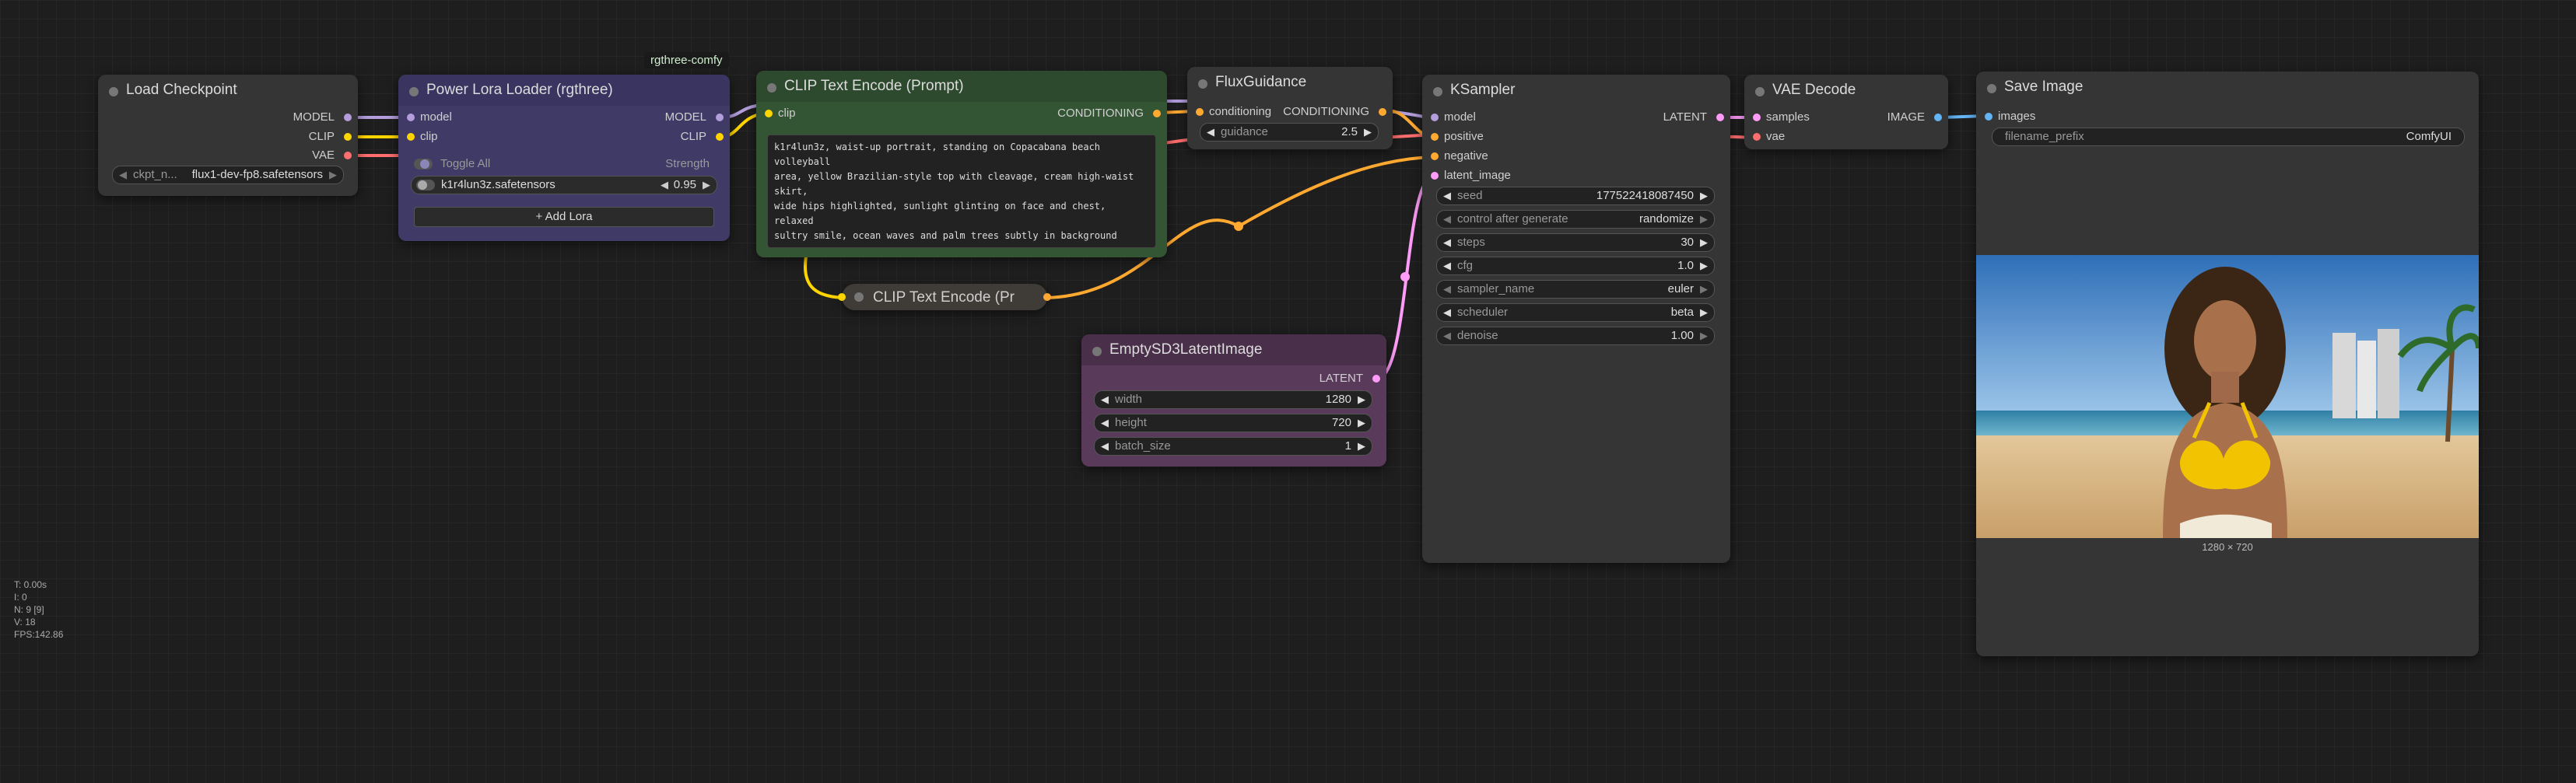  Describe the element at coordinates (424, 164) in the screenshot. I see `toggle-all-switch` at that location.